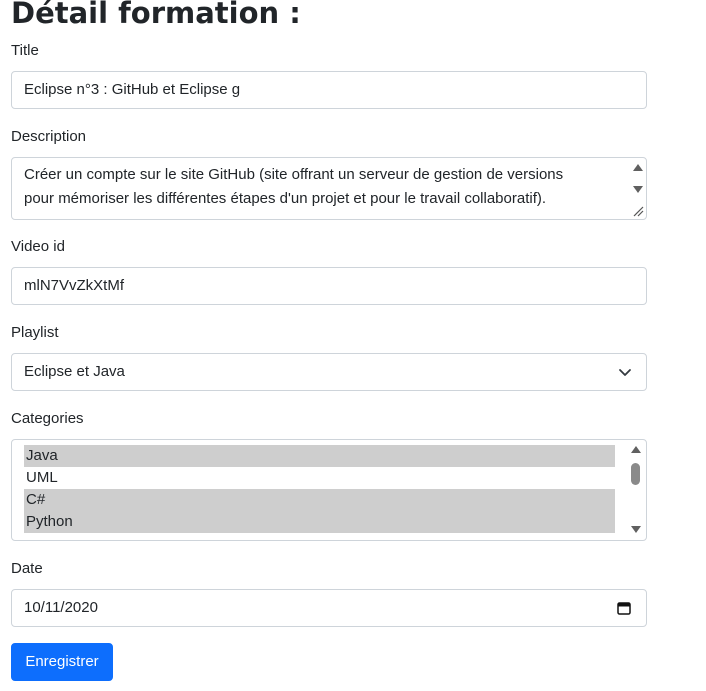 The width and height of the screenshot is (706, 691). I want to click on save-button: Enregistrer, so click(62, 662).